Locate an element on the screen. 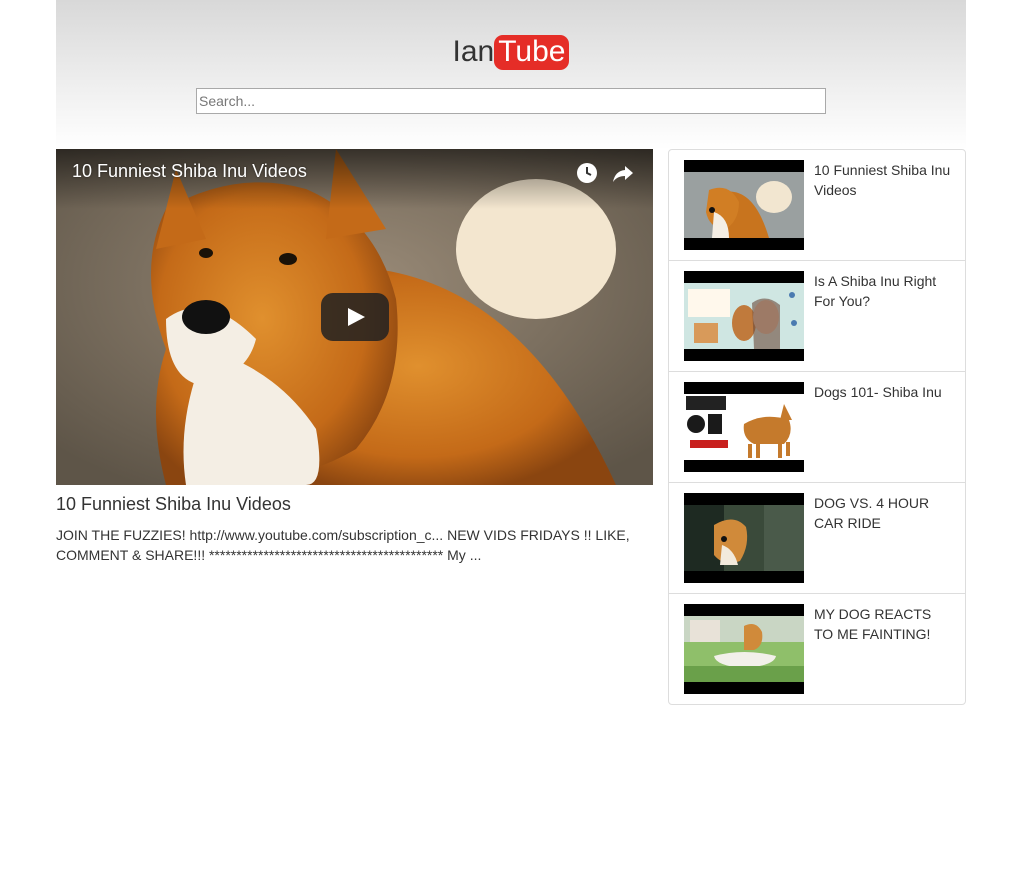 This screenshot has width=1022, height=870. play-icon is located at coordinates (355, 317).